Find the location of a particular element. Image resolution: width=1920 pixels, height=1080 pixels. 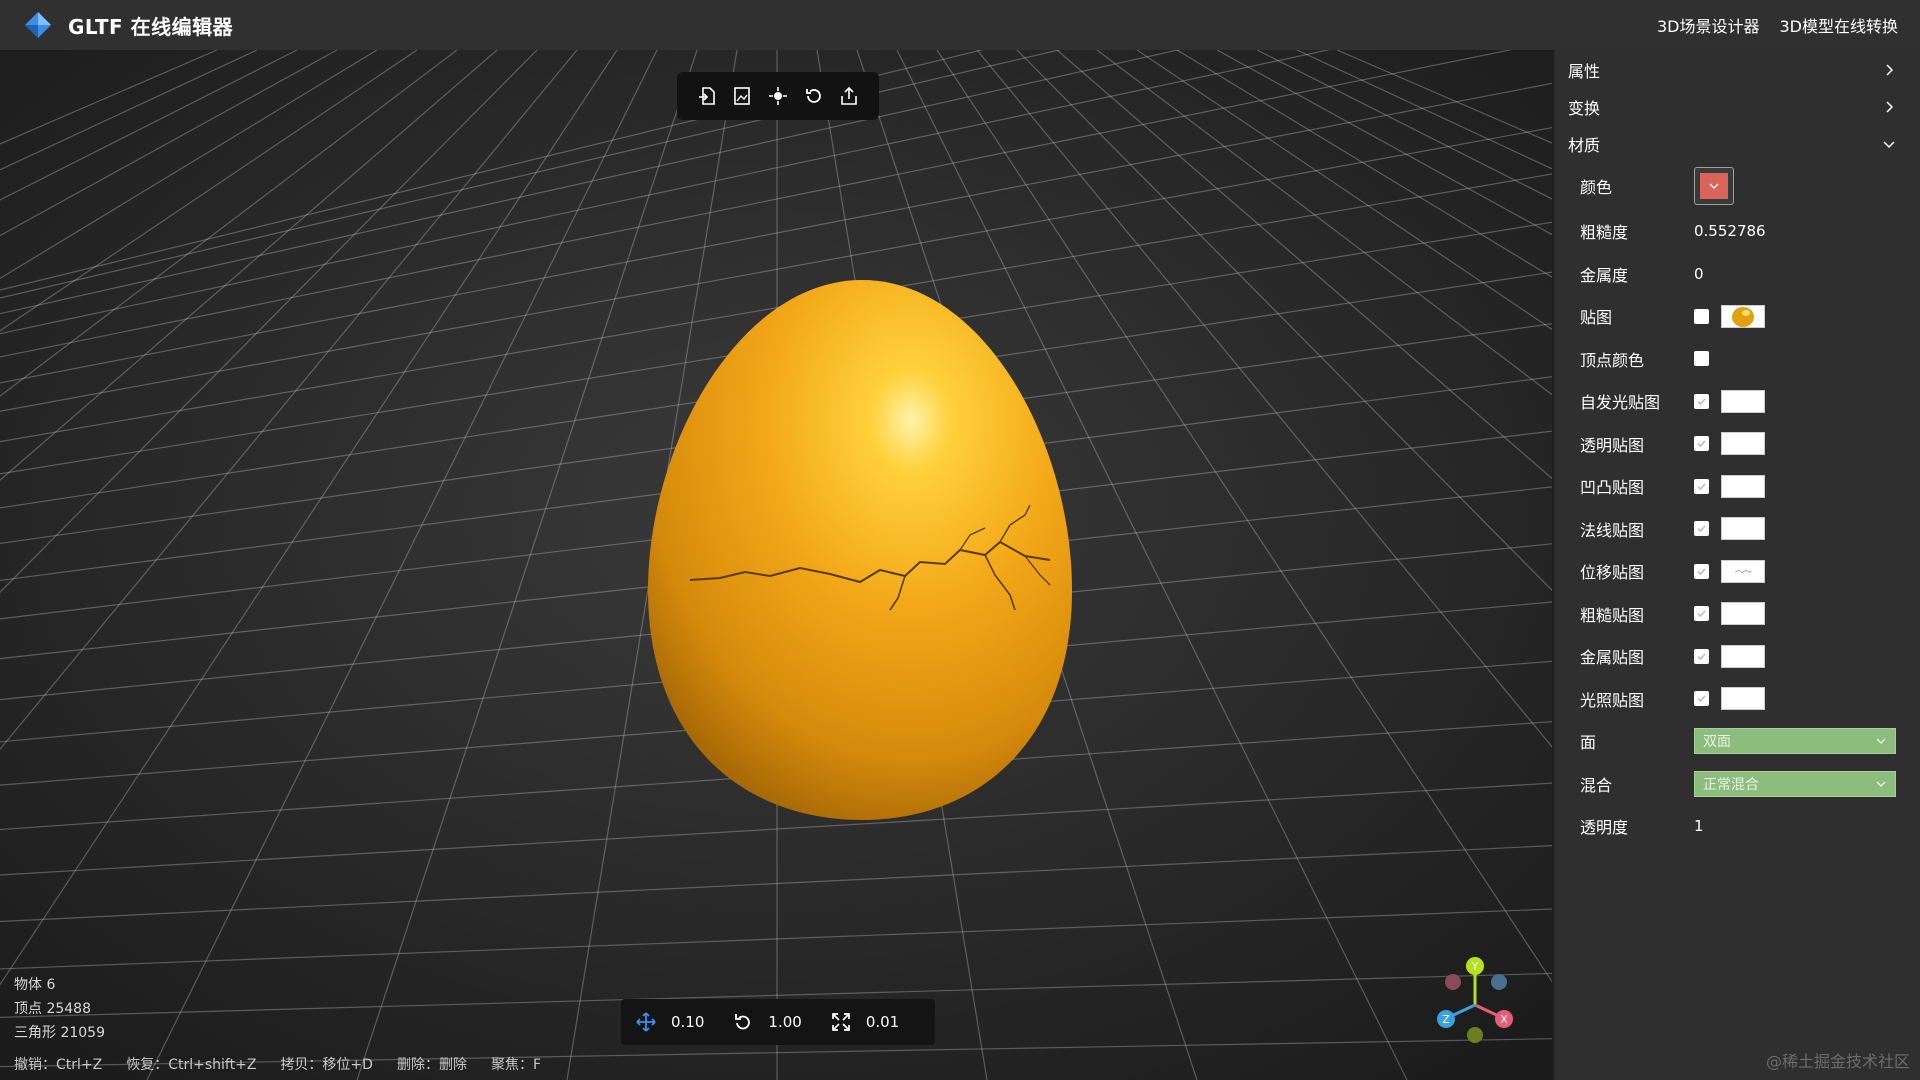

vertex-count: 顶点 25488 is located at coordinates (52, 1009).